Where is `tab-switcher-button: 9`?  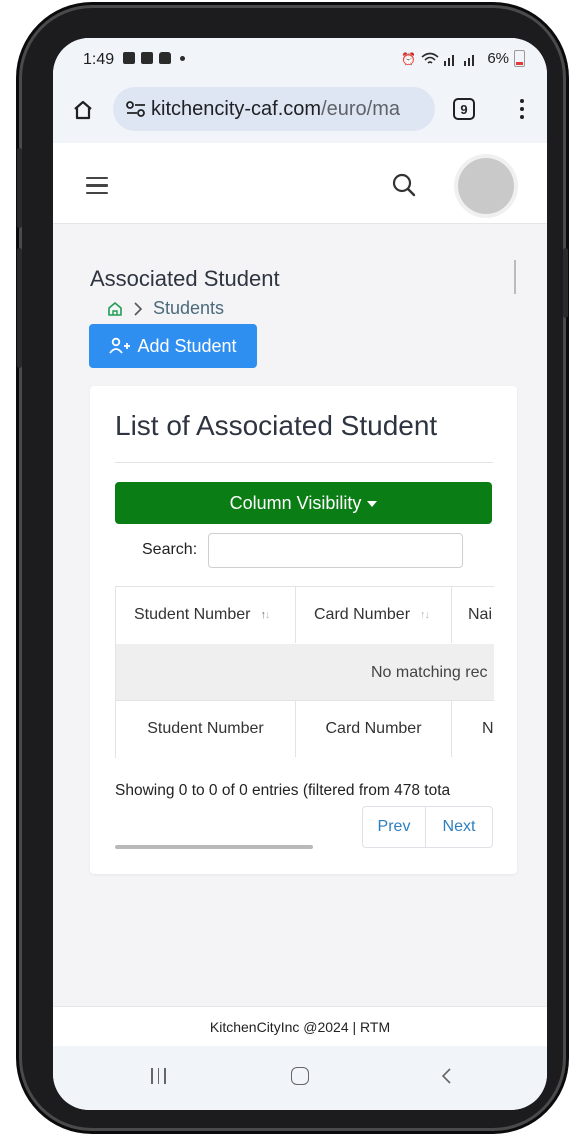
tab-switcher-button: 9 is located at coordinates (464, 109).